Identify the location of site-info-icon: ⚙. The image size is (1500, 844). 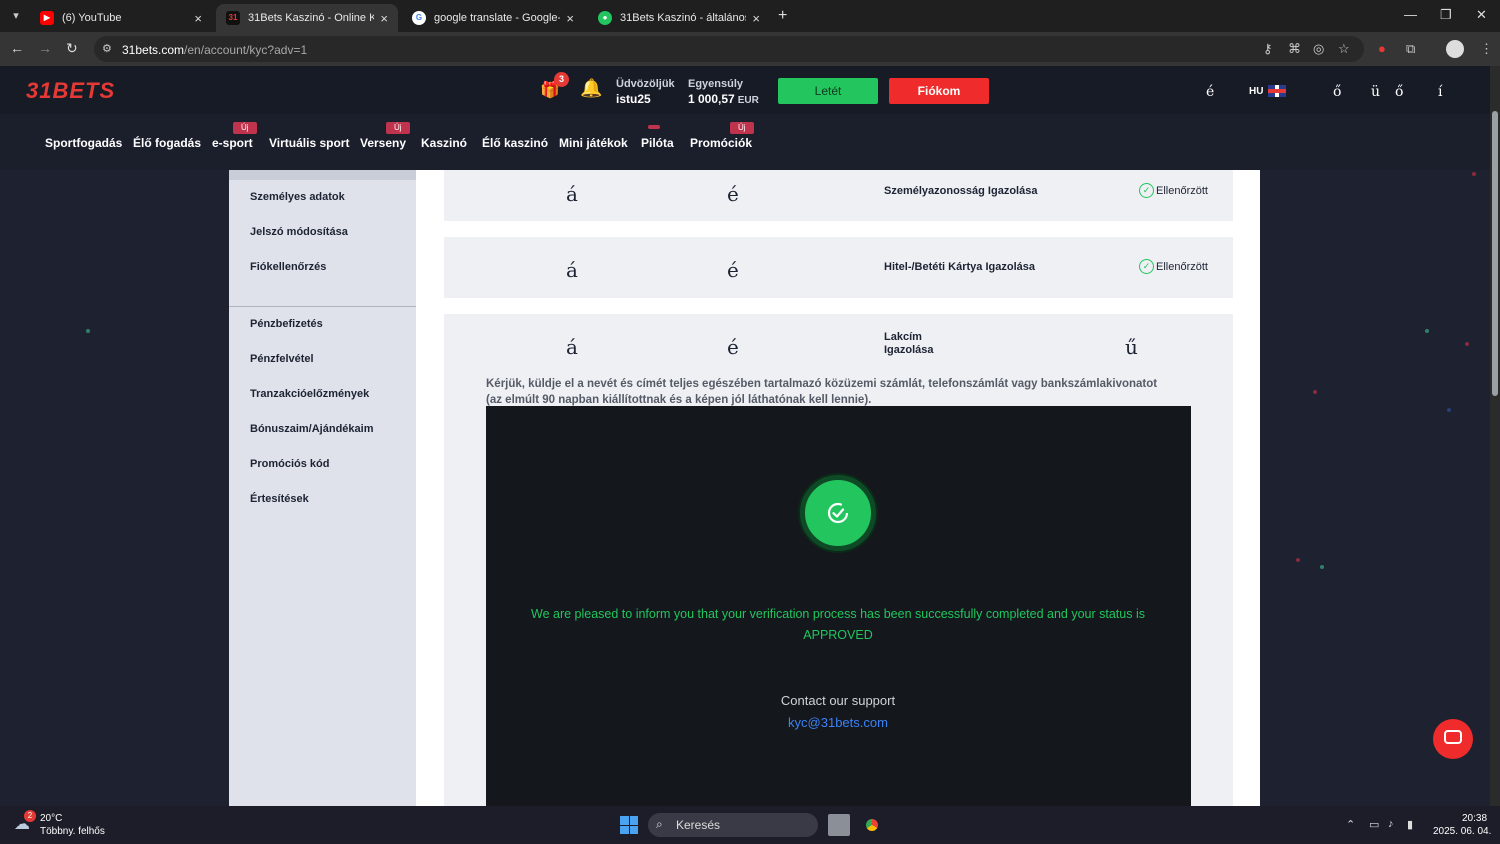
(107, 48).